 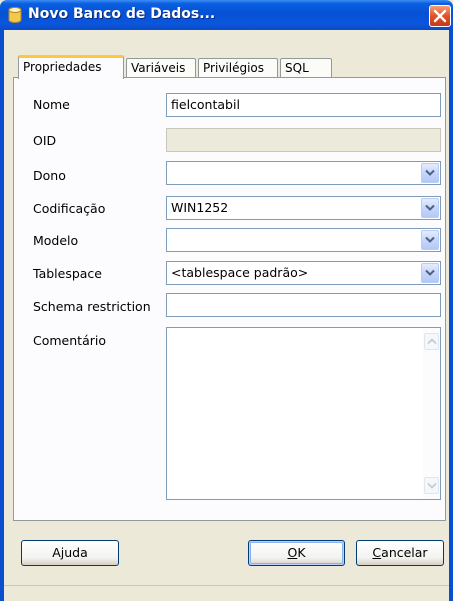 I want to click on cancel-mnemonic: C, so click(x=377, y=552).